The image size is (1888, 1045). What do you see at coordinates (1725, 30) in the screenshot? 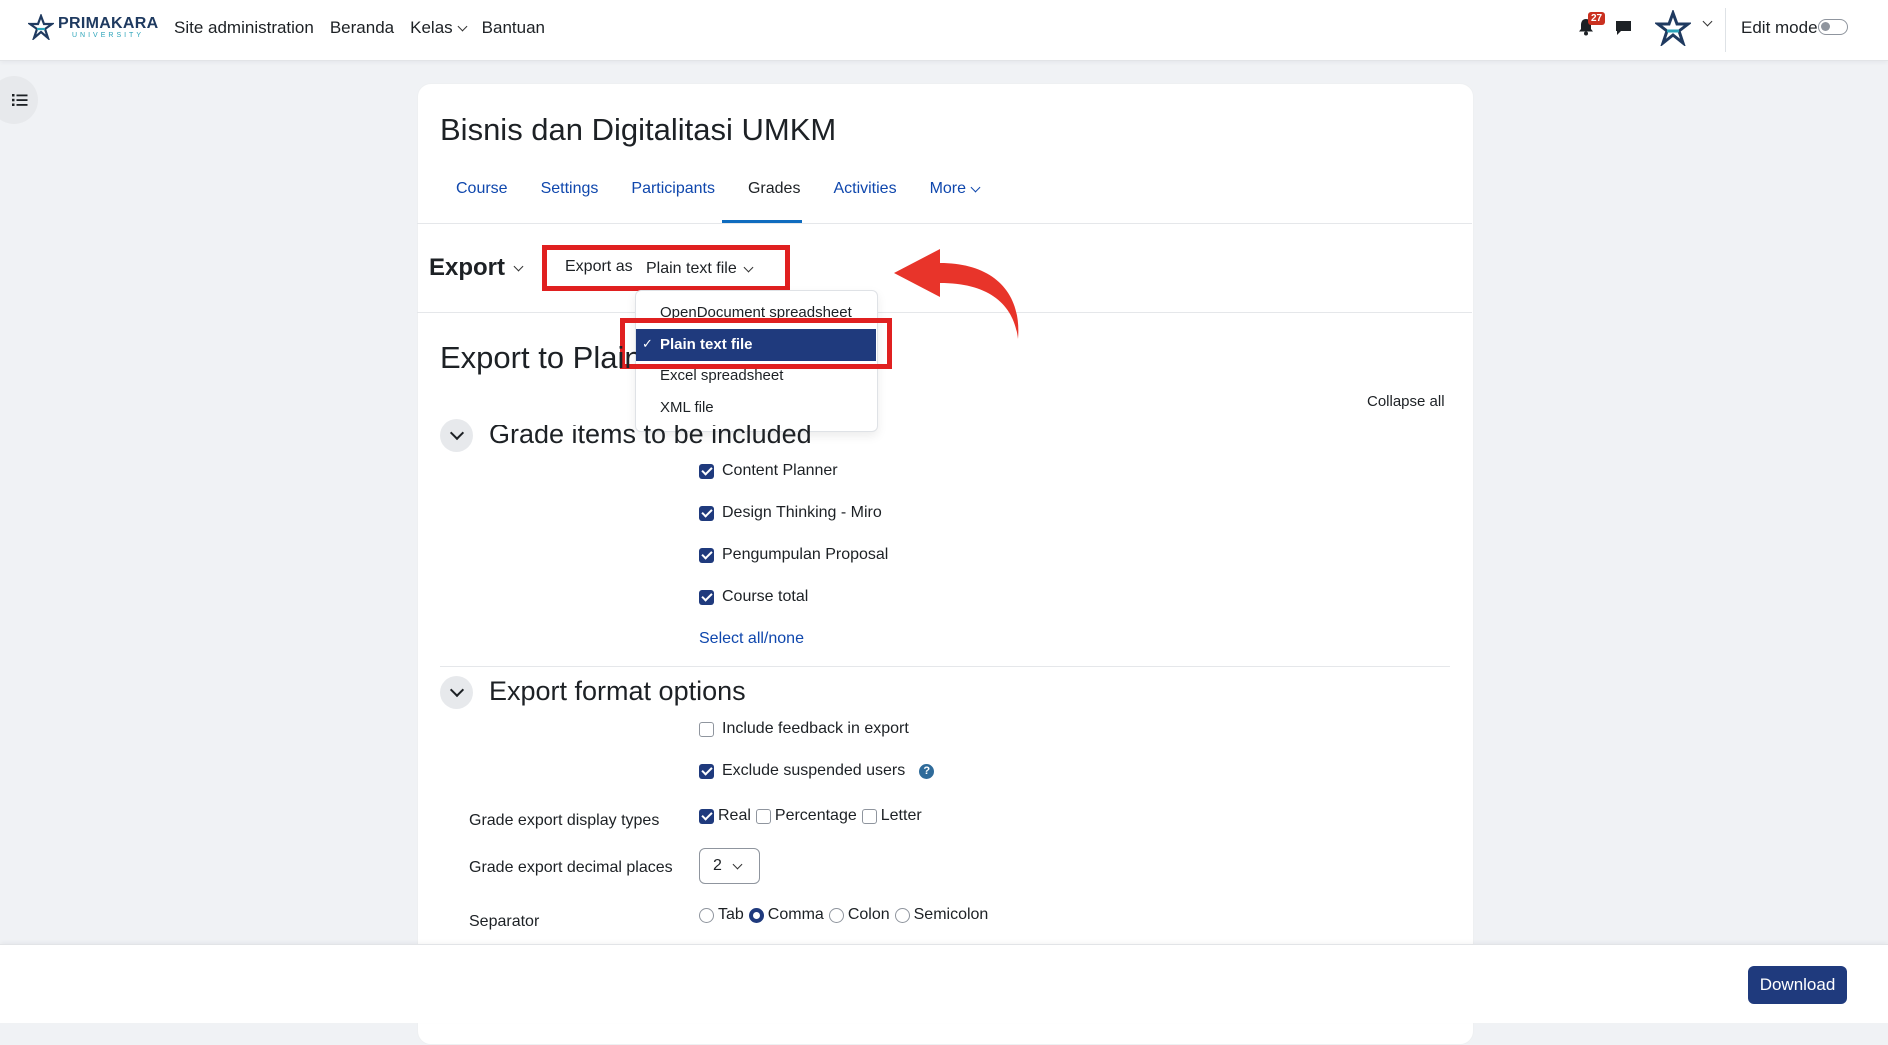
I see `navbar-divider` at bounding box center [1725, 30].